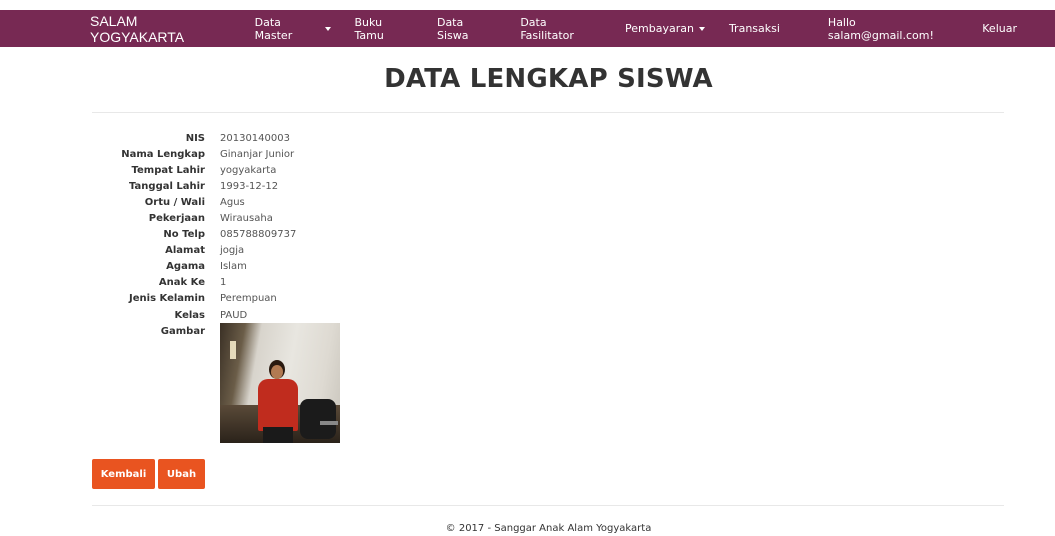 This screenshot has height=536, width=1055. What do you see at coordinates (548, 528) in the screenshot?
I see `footer-text: © 2017 - Sanggar Anak Alam Yogyakarta` at bounding box center [548, 528].